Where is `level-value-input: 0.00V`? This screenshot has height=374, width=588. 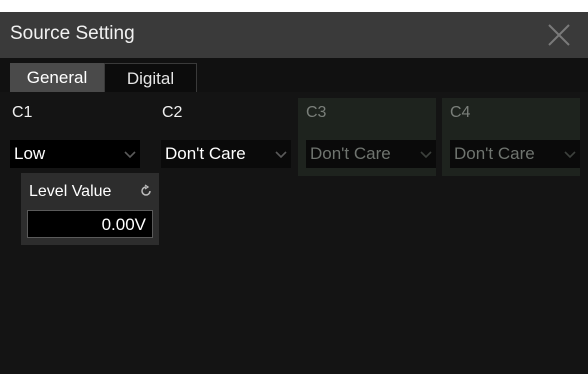
level-value-input: 0.00V is located at coordinates (90, 224).